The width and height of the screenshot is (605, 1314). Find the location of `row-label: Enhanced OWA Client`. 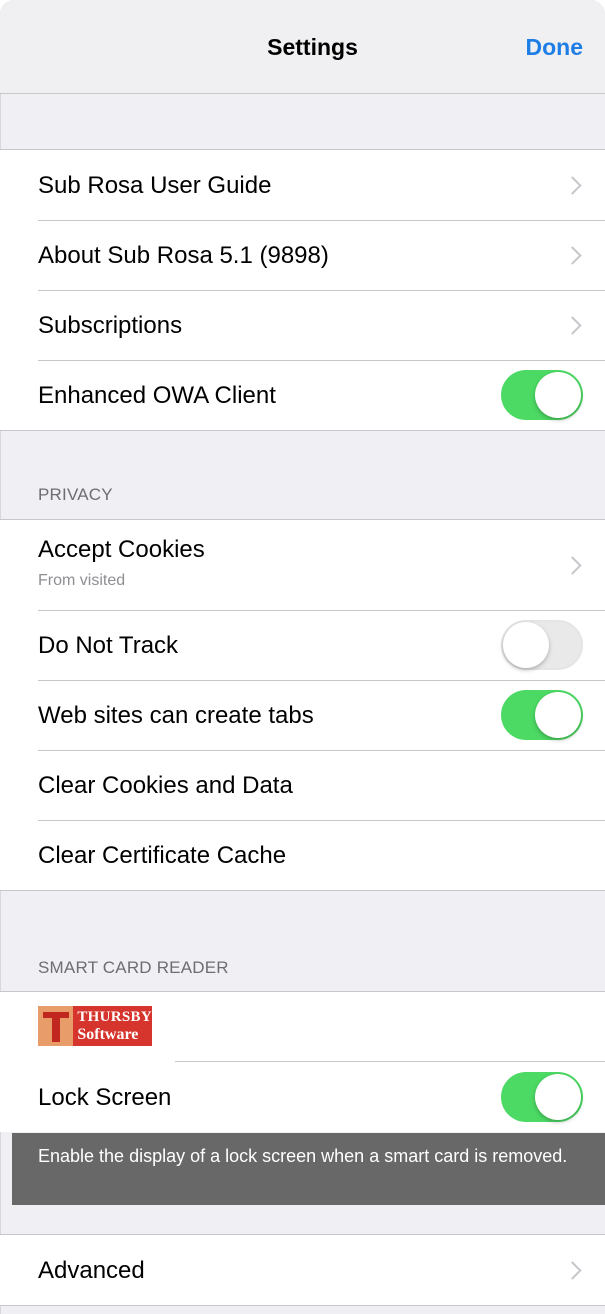

row-label: Enhanced OWA Client is located at coordinates (157, 395).